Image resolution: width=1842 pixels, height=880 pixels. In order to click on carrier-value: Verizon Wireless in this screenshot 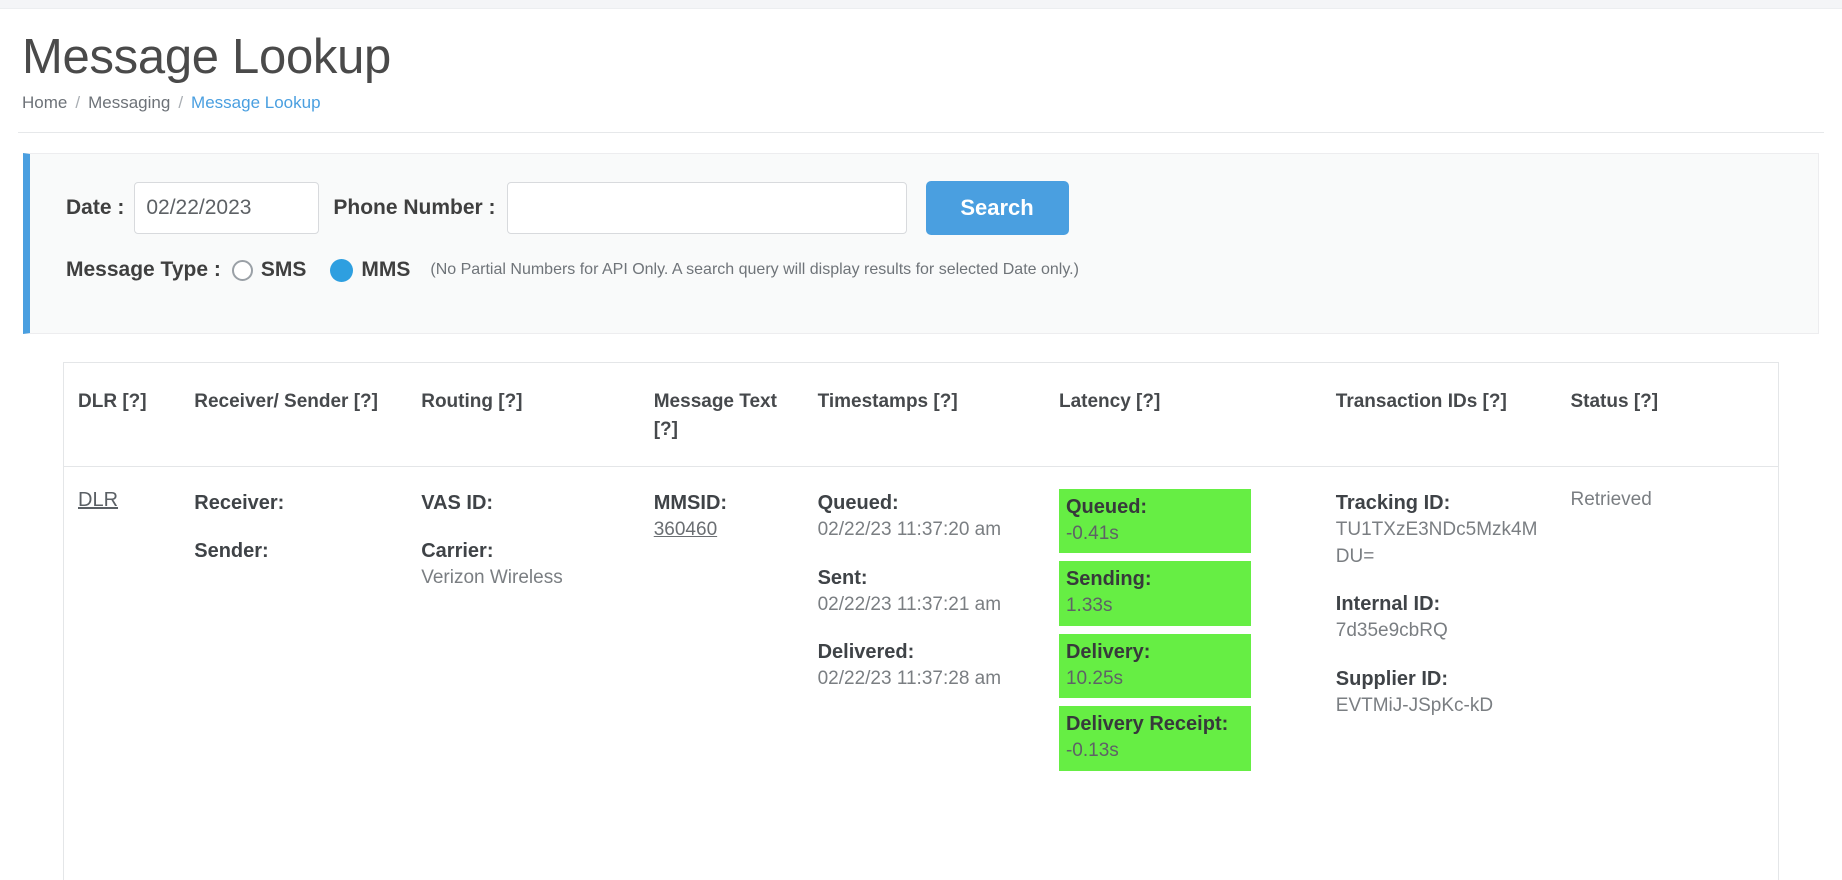, I will do `click(492, 577)`.